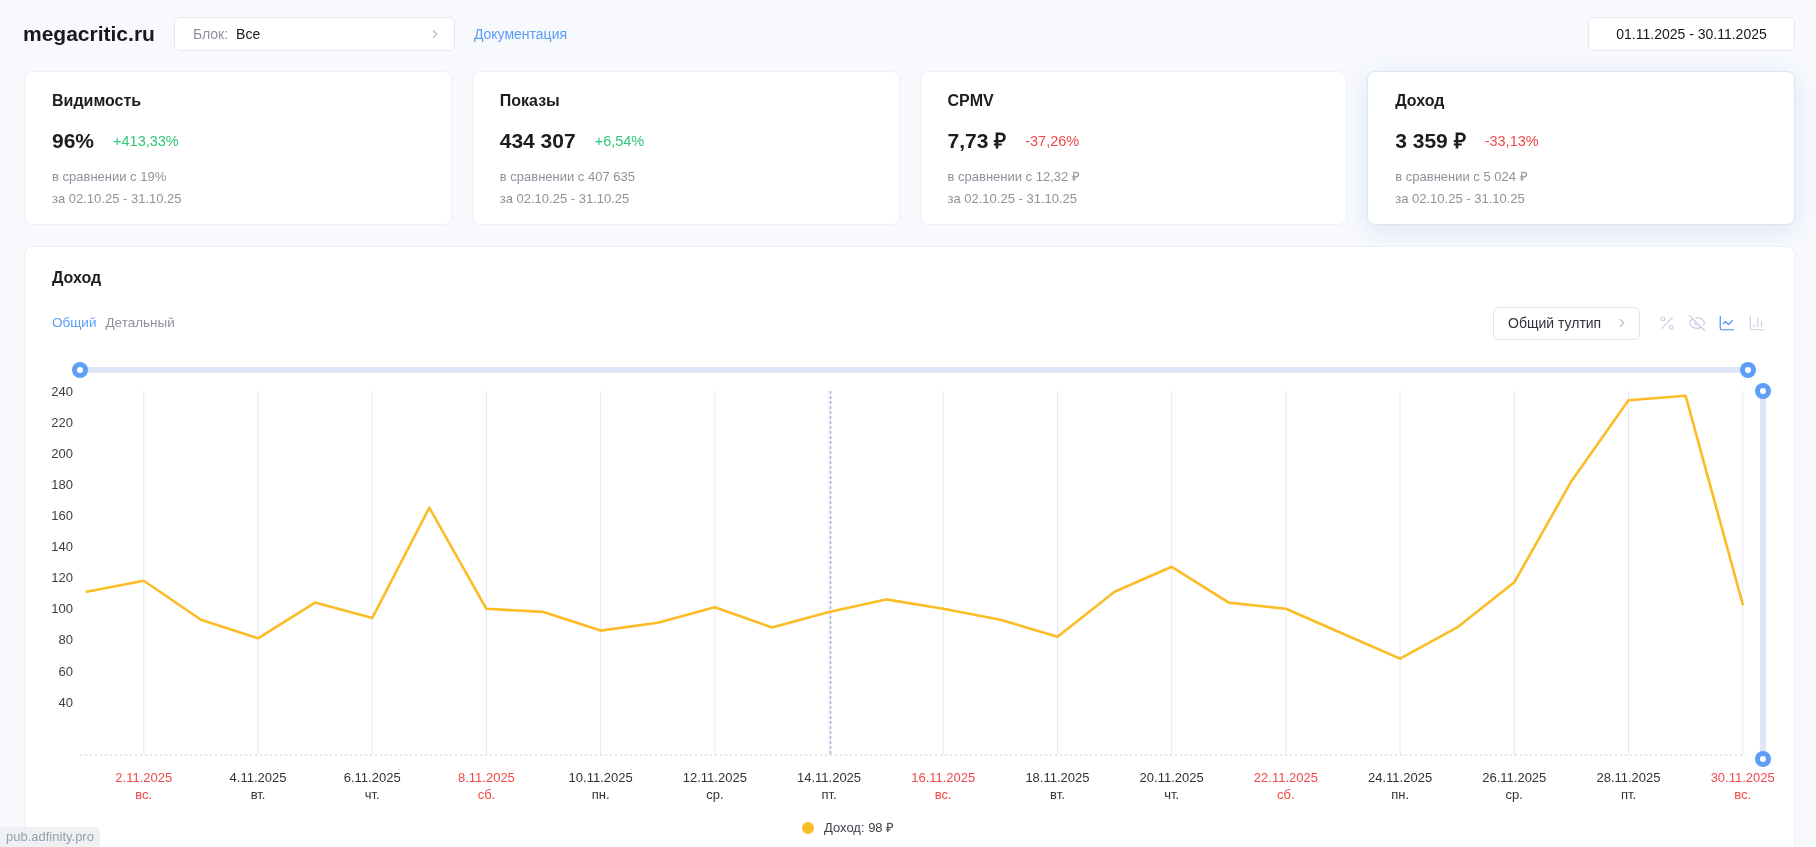 This screenshot has width=1816, height=847. I want to click on line-chart-toggle, so click(1727, 323).